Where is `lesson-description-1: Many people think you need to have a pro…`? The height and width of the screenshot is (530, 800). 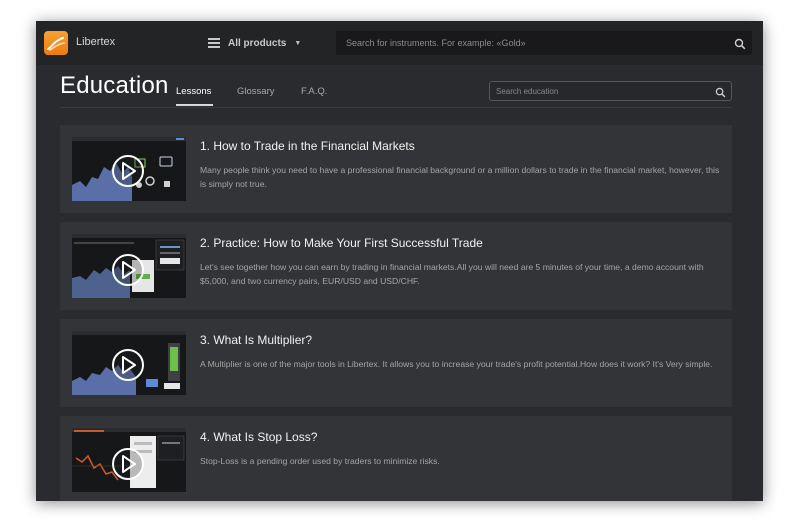 lesson-description-1: Many people think you need to have a pro… is located at coordinates (460, 177).